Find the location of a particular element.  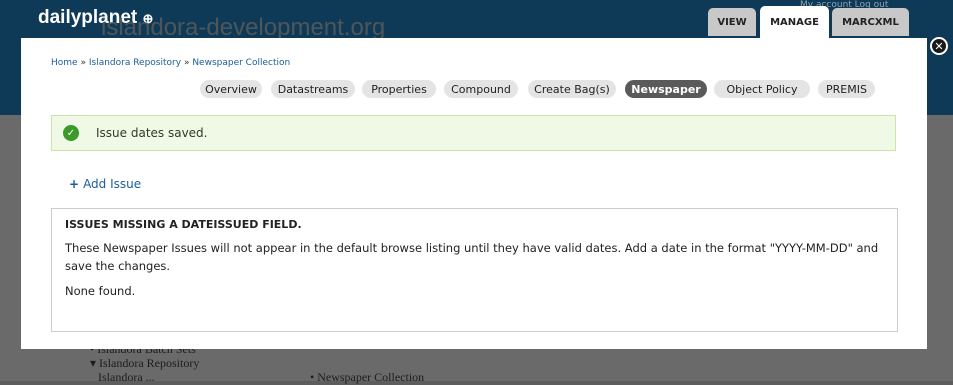

tab-marcxml: MARCXML is located at coordinates (870, 22).